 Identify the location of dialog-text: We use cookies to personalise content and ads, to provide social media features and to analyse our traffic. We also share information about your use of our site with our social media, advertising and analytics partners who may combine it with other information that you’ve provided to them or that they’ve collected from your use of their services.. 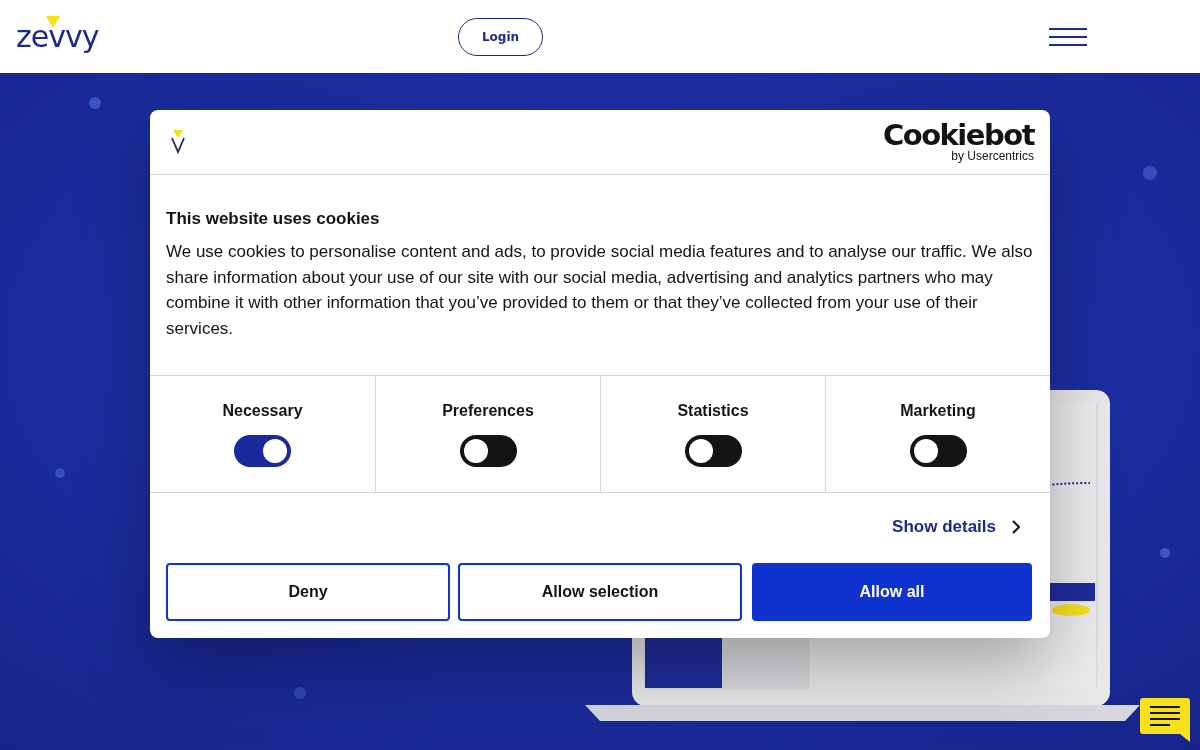
(600, 290).